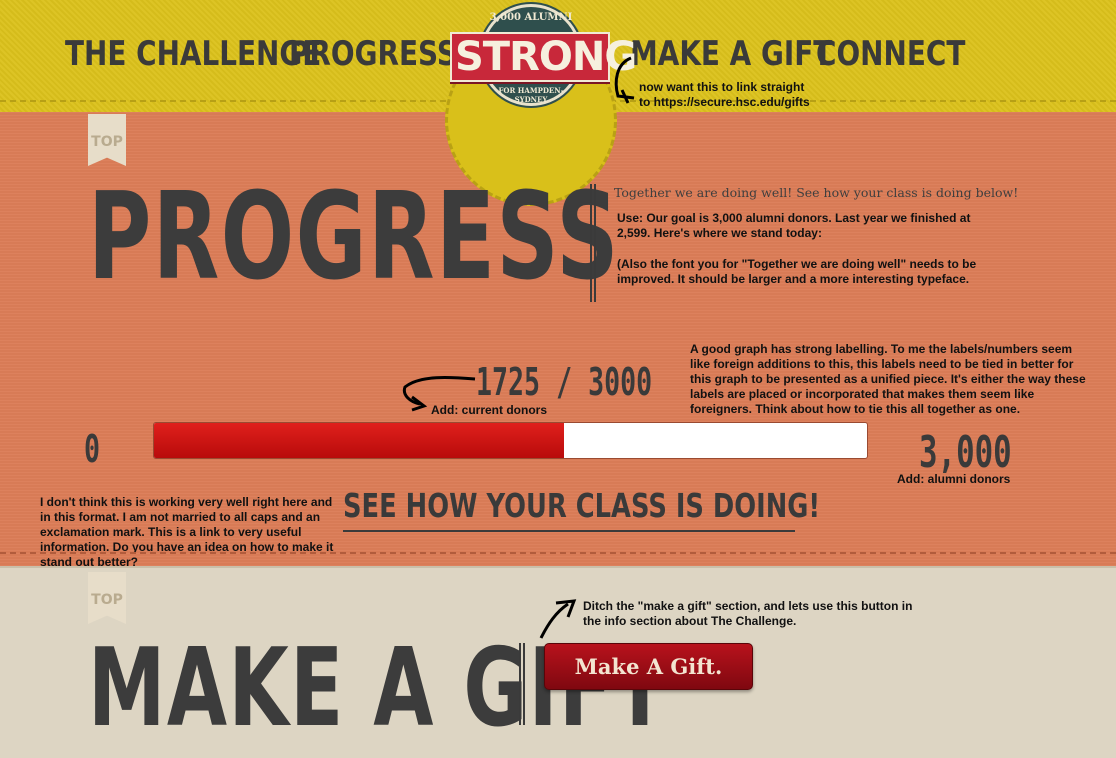  Describe the element at coordinates (566, 608) in the screenshot. I see `gift-note-arrow-tip` at that location.